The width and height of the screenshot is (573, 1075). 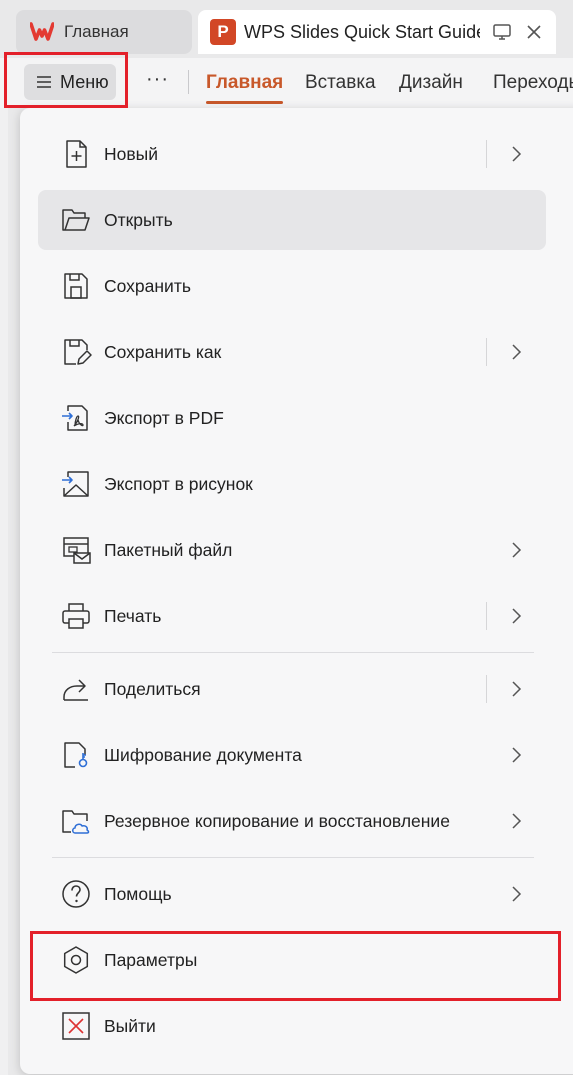 I want to click on menu-item-label: Пакетный файл, so click(x=168, y=549).